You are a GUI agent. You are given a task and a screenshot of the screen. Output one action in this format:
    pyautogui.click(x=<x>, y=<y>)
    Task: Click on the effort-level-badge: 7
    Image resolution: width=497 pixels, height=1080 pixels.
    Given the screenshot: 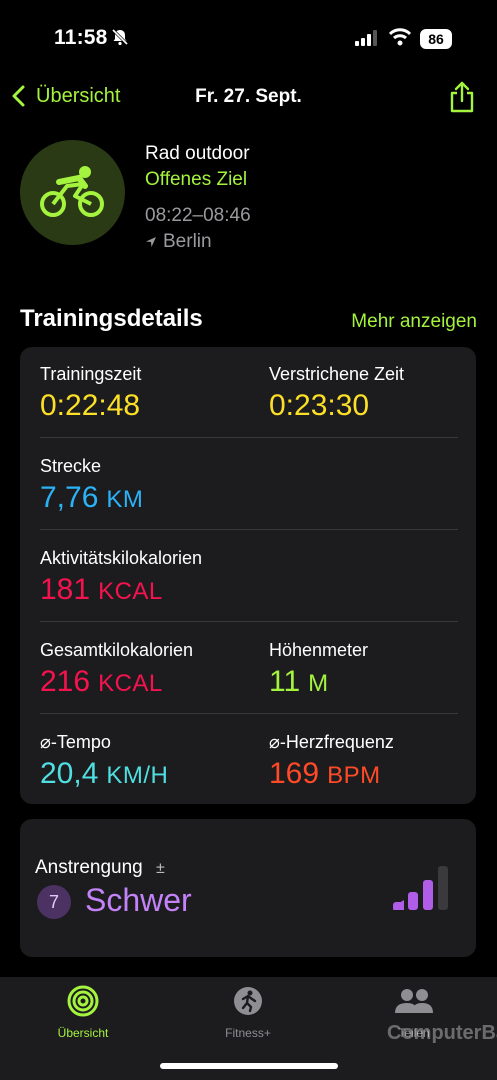 What is the action you would take?
    pyautogui.click(x=54, y=902)
    